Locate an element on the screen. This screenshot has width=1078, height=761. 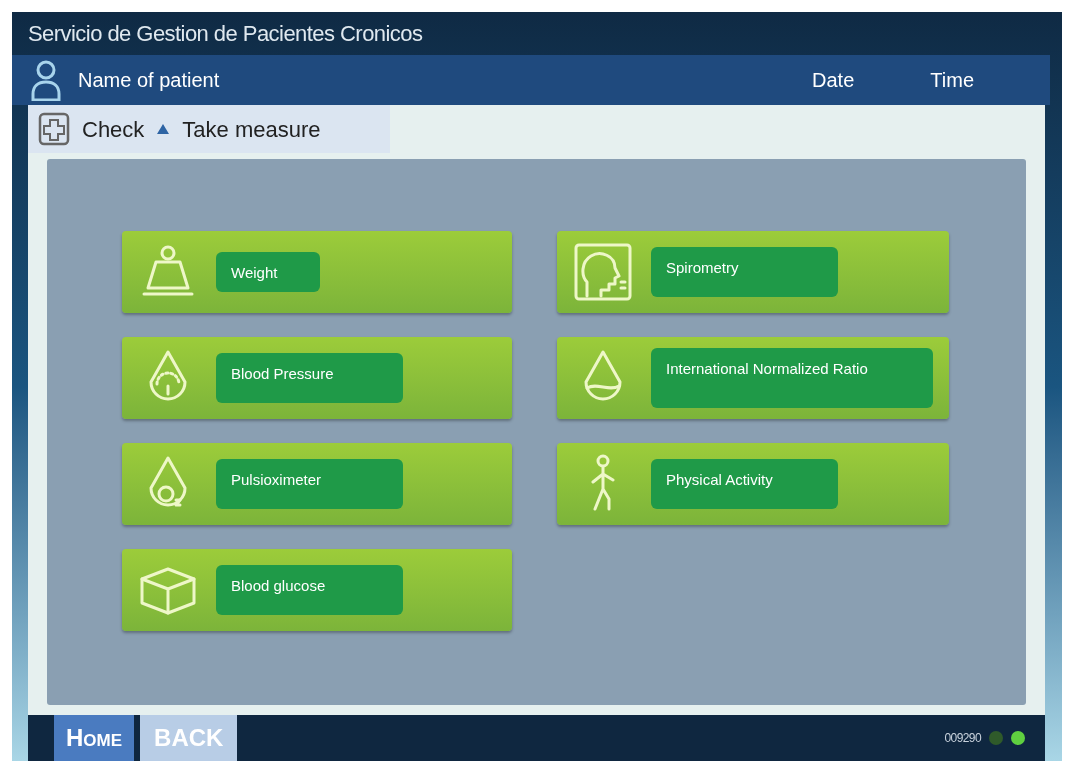
head-profile-icon is located at coordinates (603, 272).